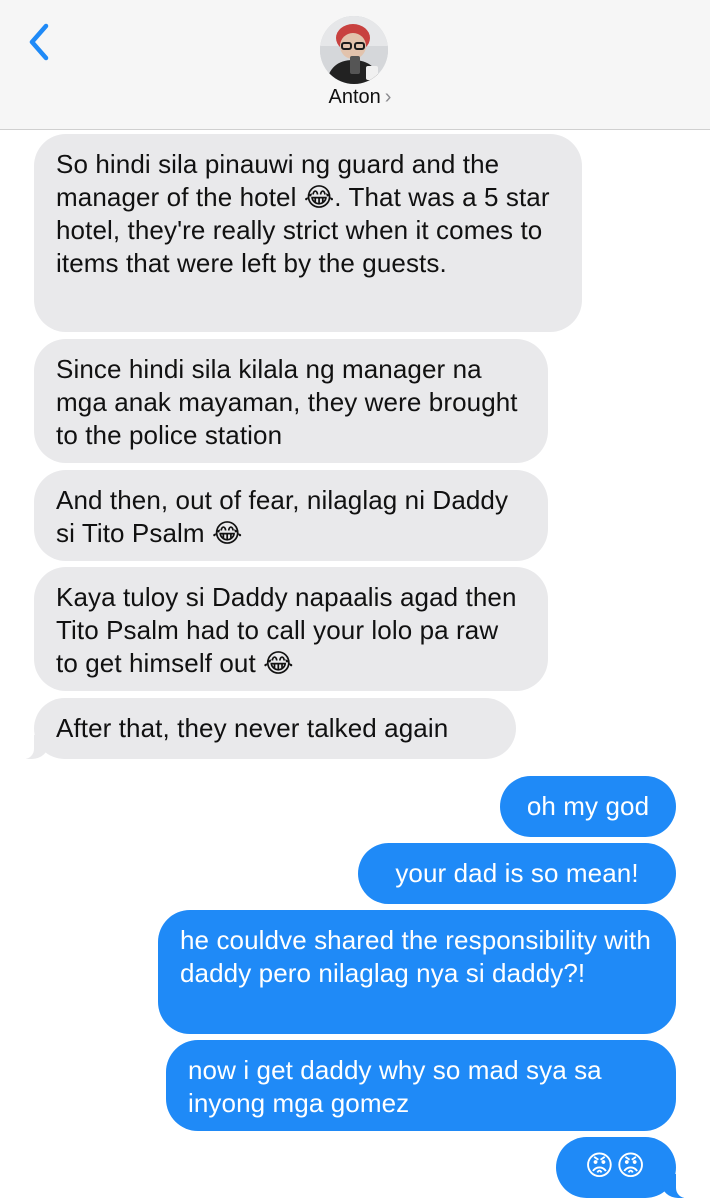 The height and width of the screenshot is (1200, 710). I want to click on chevron-left-icon, so click(39, 42).